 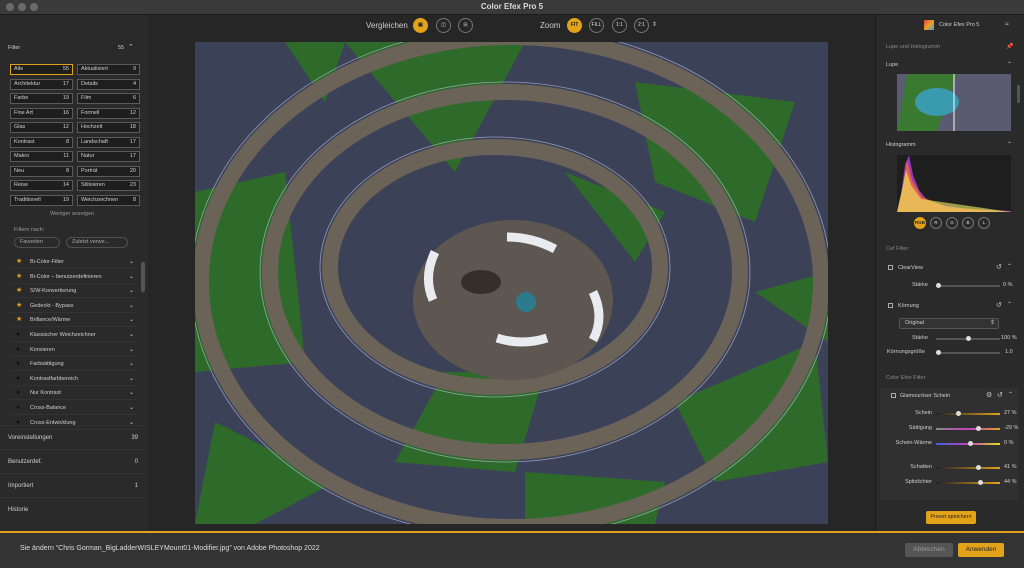 I want to click on compare-stack-icon: ⊟, so click(x=465, y=25).